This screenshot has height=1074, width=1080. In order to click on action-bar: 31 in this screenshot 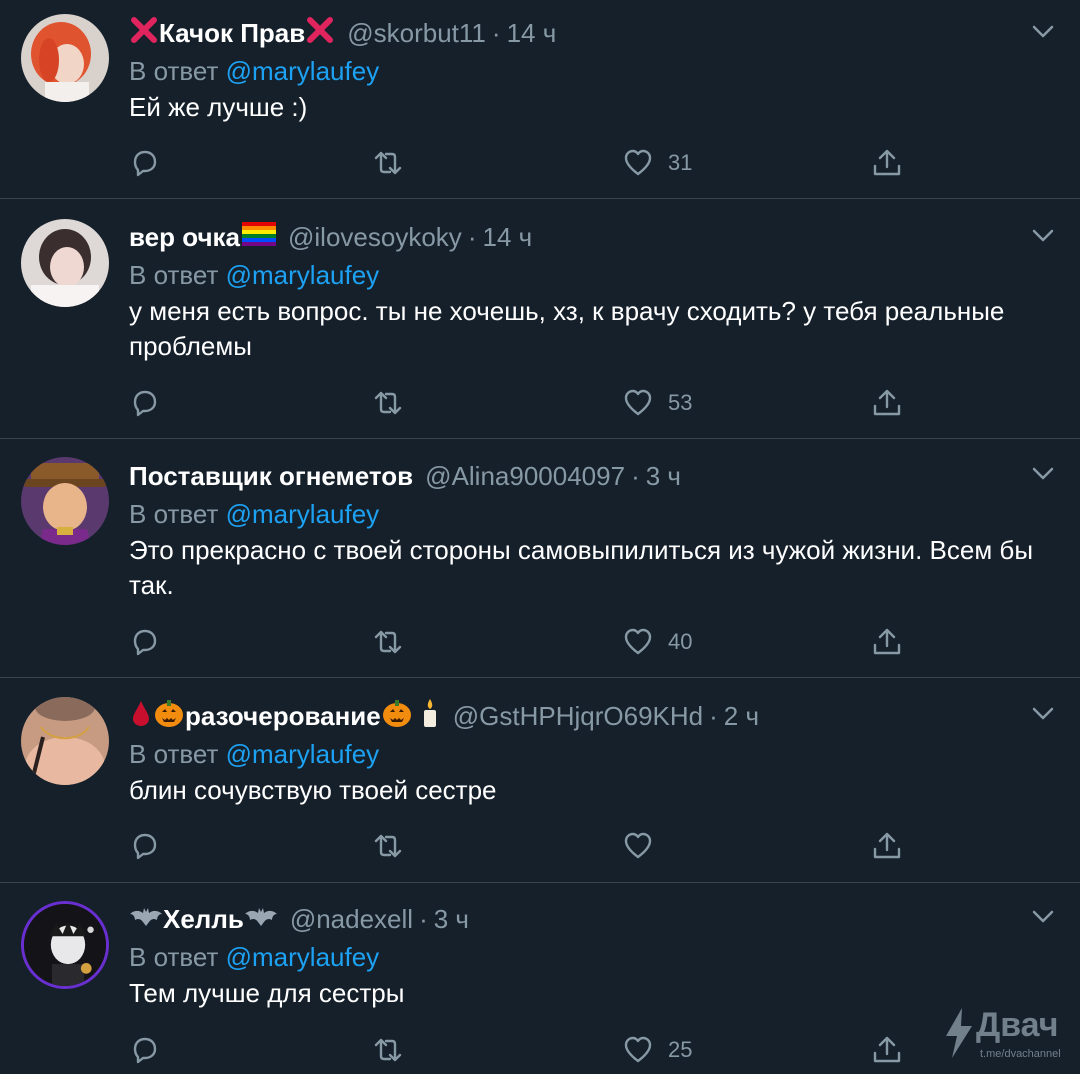, I will do `click(529, 163)`.